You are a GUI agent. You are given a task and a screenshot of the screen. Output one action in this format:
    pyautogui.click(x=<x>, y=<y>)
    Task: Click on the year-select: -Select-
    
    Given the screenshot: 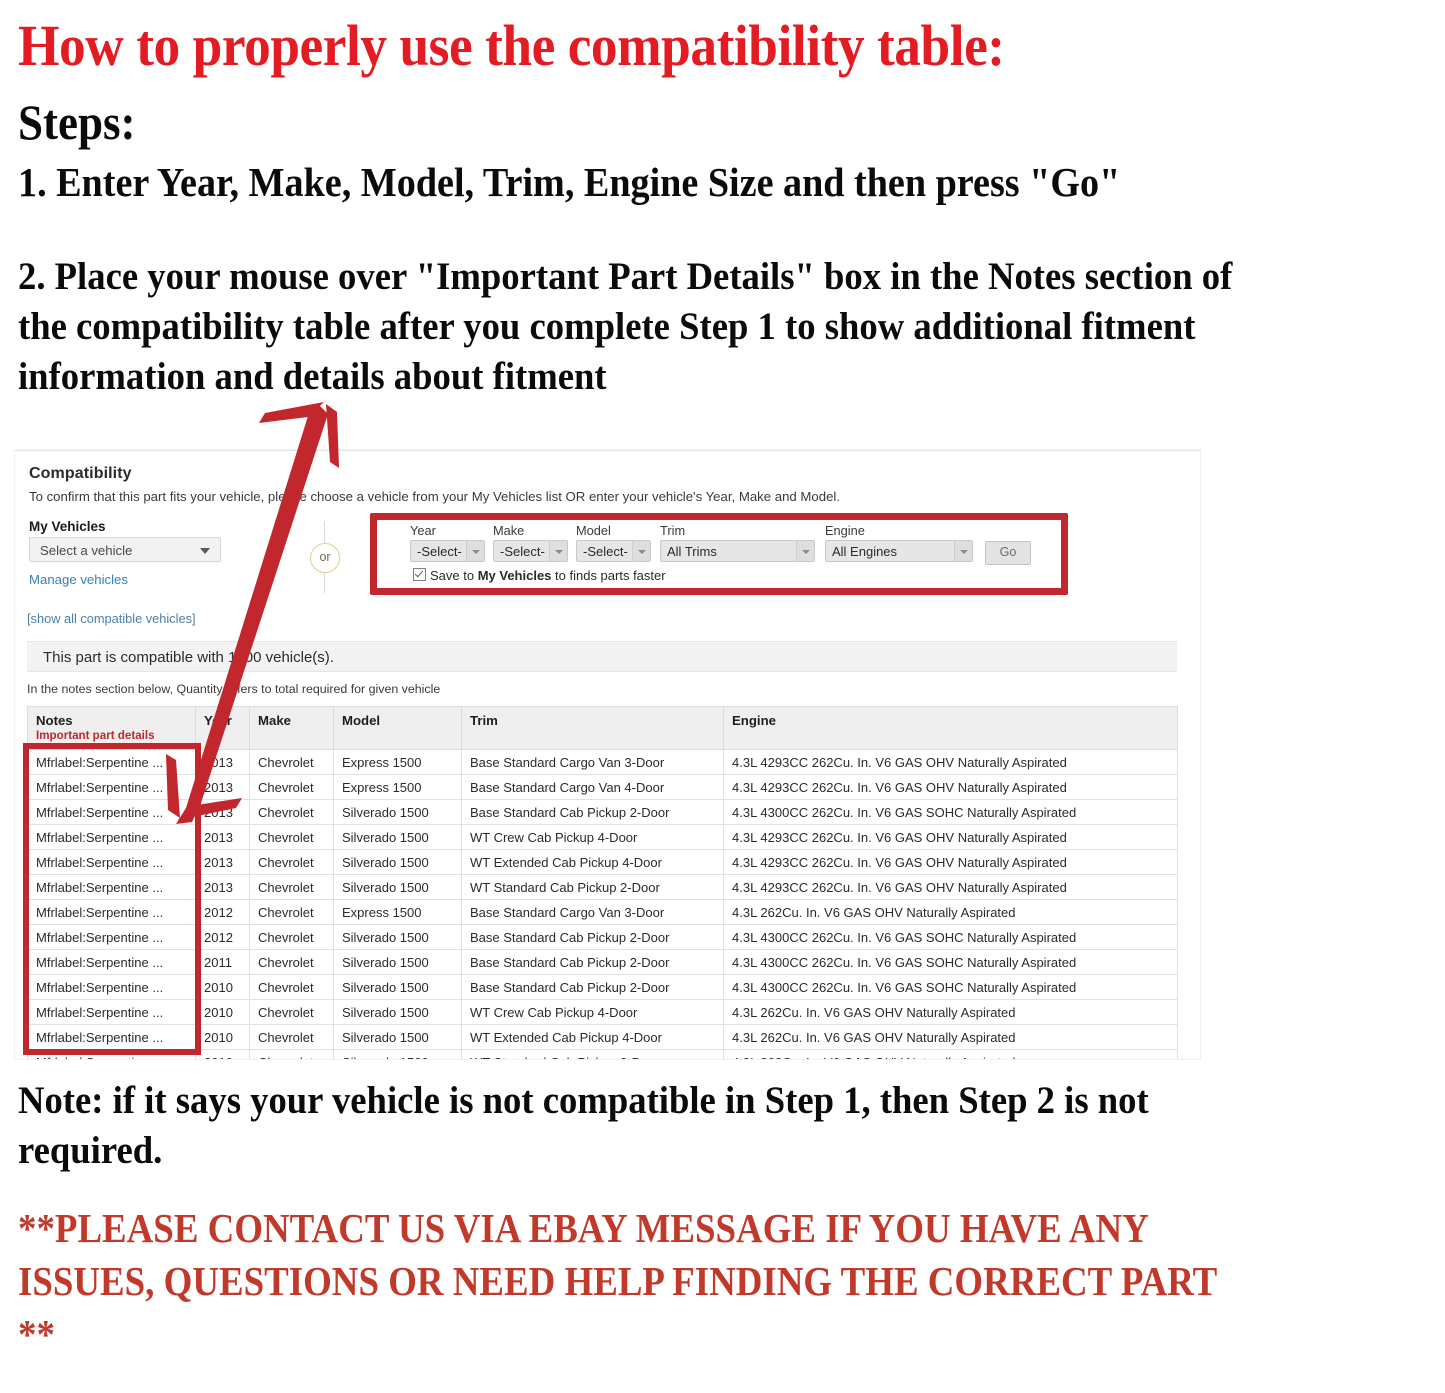 What is the action you would take?
    pyautogui.click(x=447, y=551)
    